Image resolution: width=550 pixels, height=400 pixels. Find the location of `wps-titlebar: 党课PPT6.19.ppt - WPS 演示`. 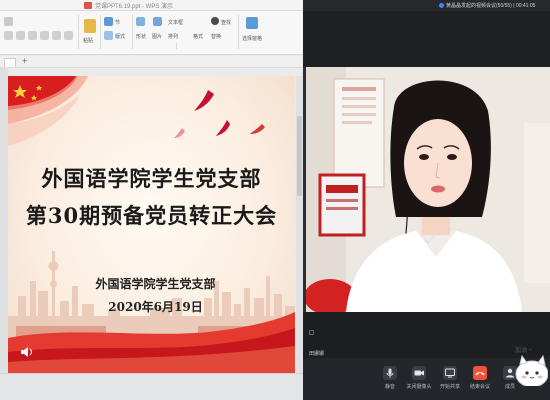

wps-titlebar: 党课PPT6.19.ppt - WPS 演示 is located at coordinates (151, 5).